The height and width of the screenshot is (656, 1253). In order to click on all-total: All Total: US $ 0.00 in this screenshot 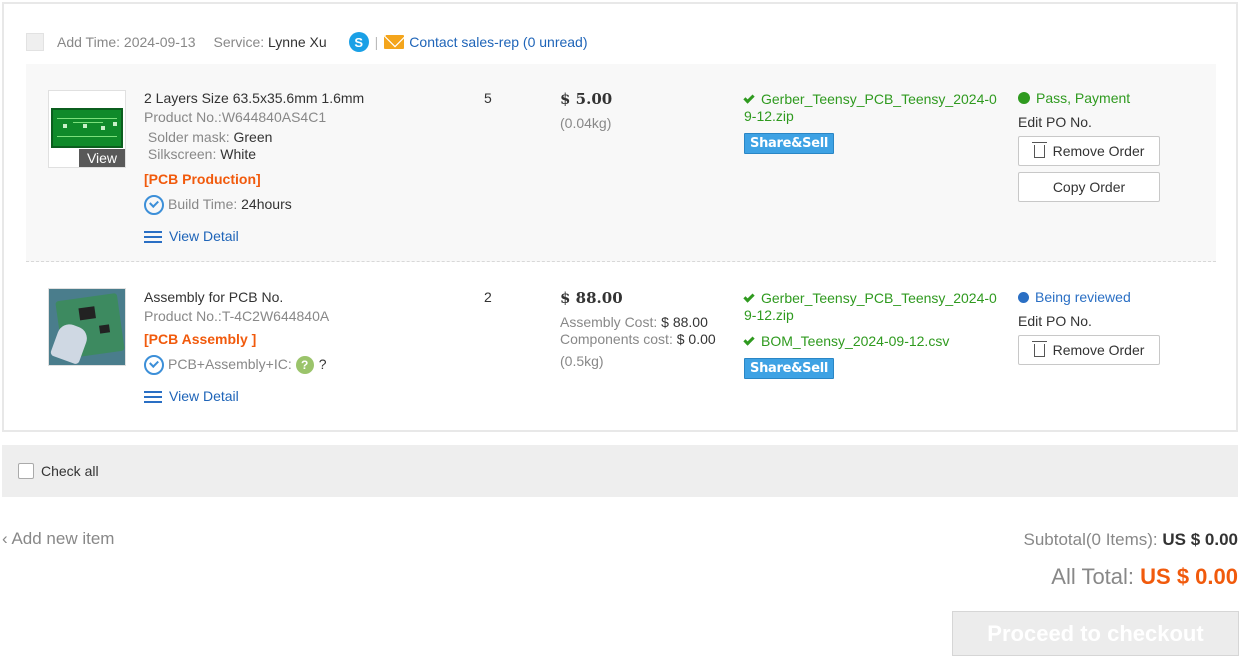, I will do `click(1144, 577)`.